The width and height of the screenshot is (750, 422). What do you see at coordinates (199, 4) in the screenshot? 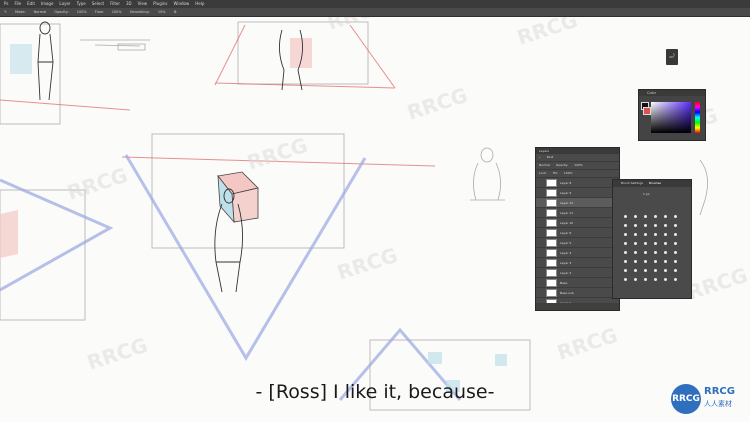
I see `menu-item-help: Help` at bounding box center [199, 4].